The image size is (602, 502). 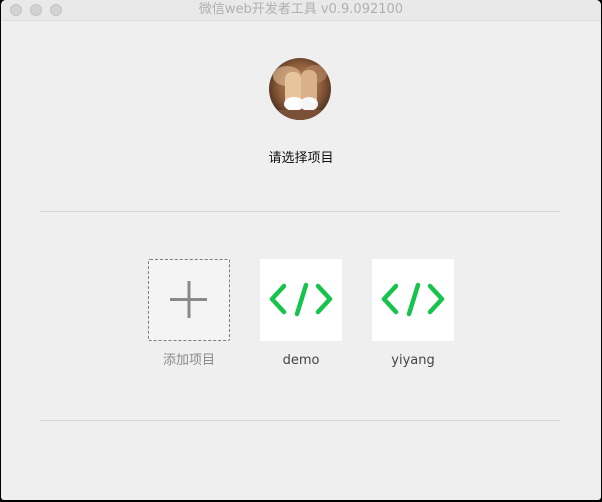 What do you see at coordinates (301, 361) in the screenshot?
I see `project-label-demo: demo` at bounding box center [301, 361].